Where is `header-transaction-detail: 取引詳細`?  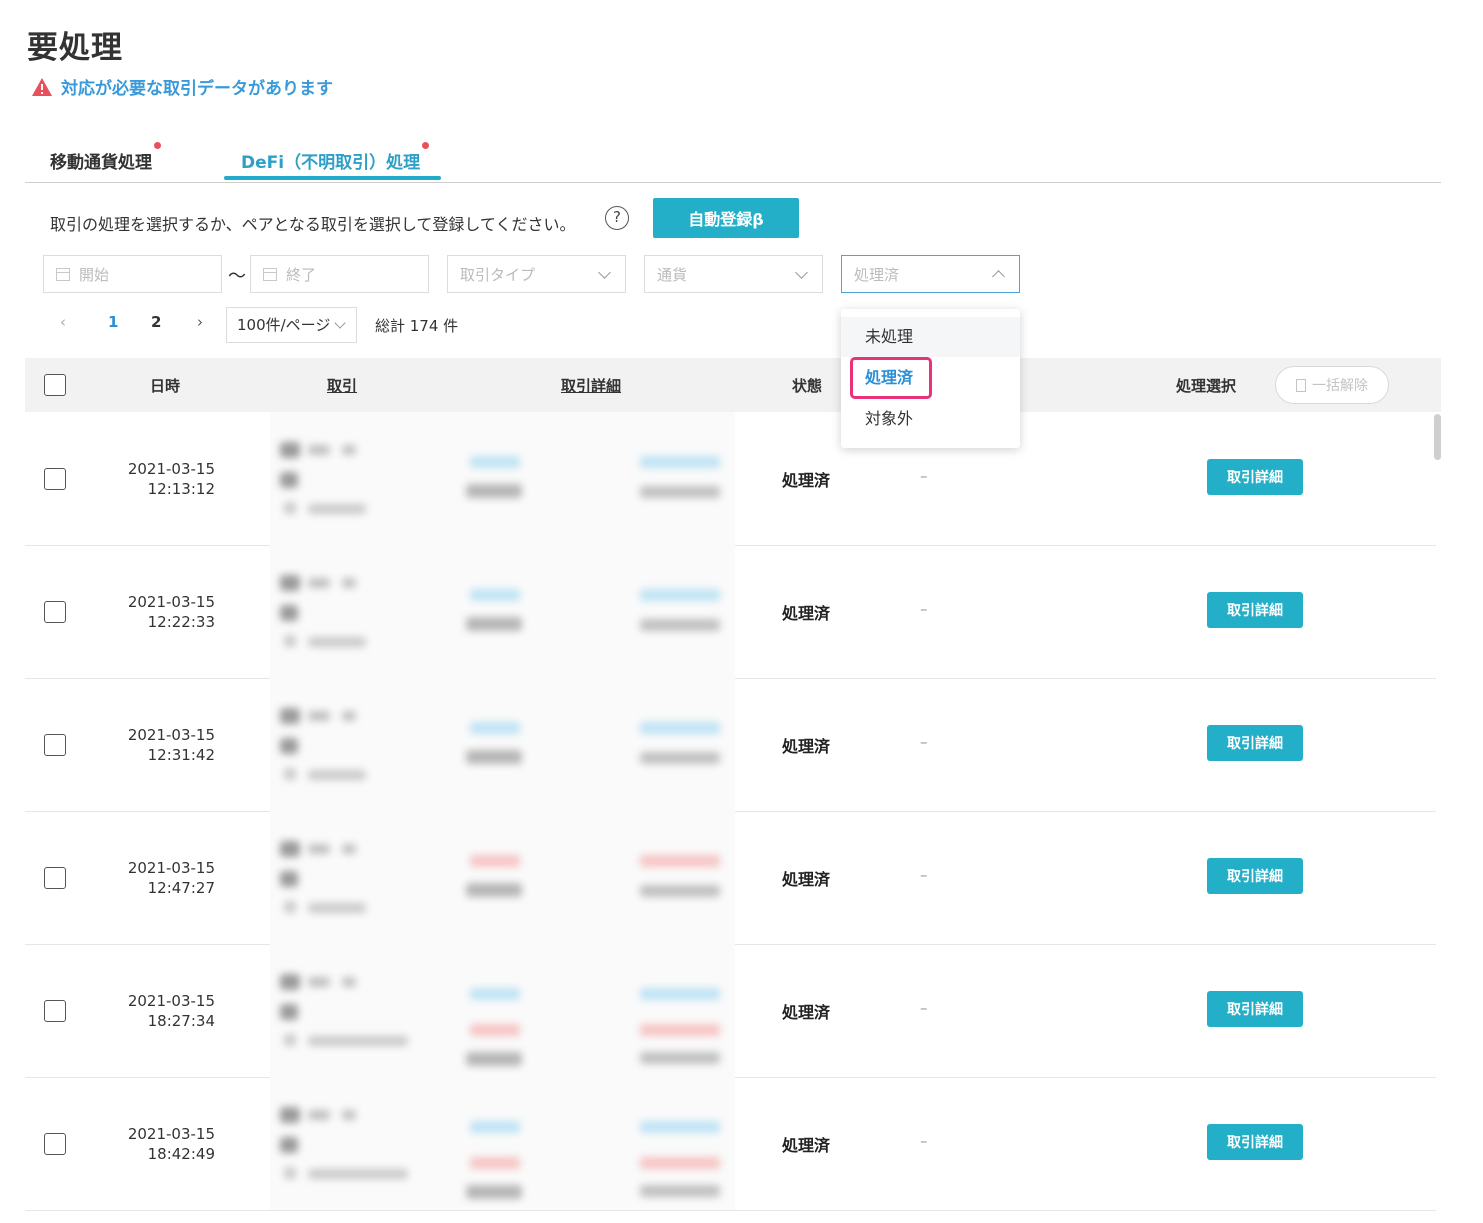
header-transaction-detail: 取引詳細 is located at coordinates (591, 385).